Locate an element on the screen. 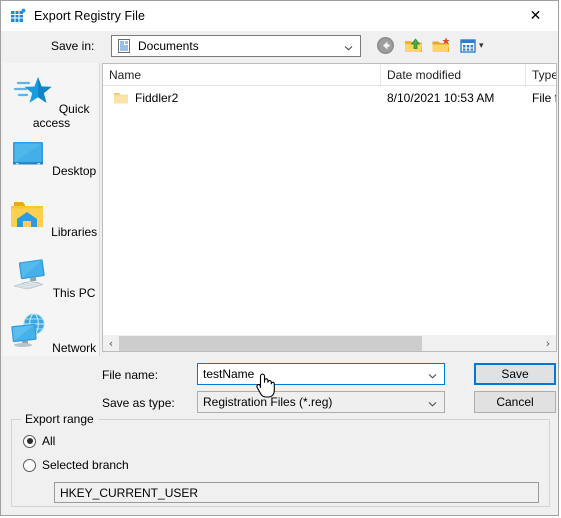 This screenshot has height=518, width=561. views-button: ▾ is located at coordinates (471, 46).